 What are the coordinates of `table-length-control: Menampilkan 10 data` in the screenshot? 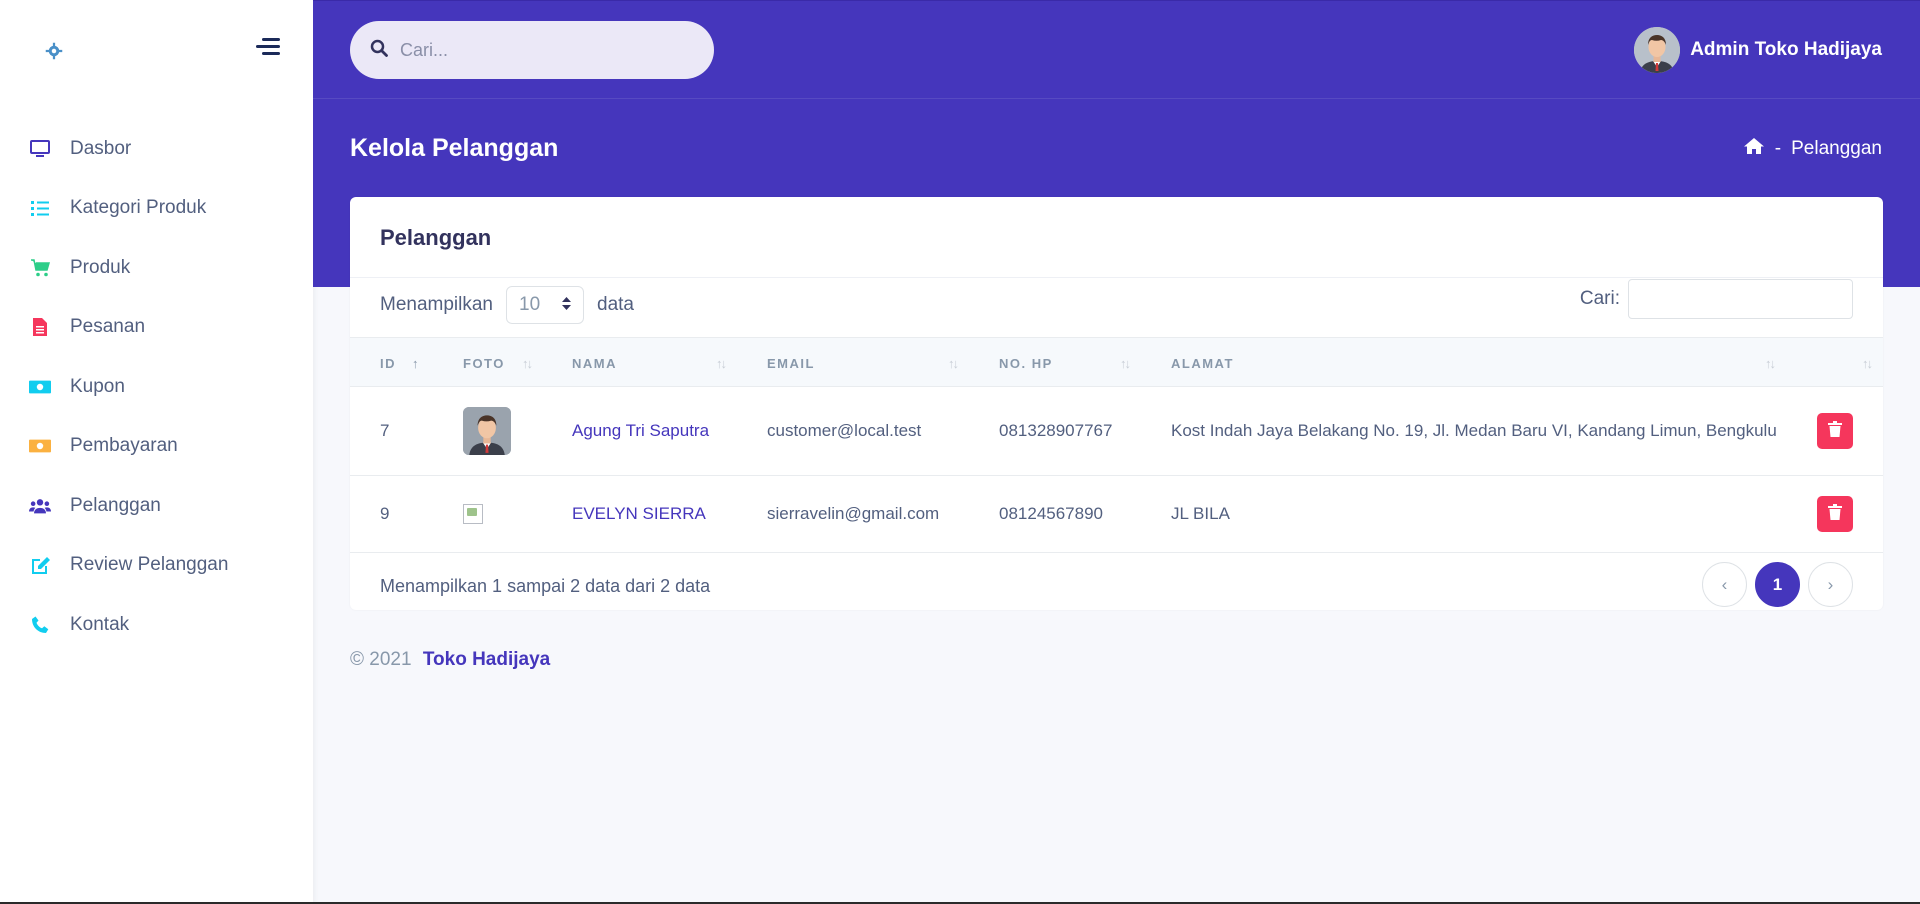 It's located at (507, 305).